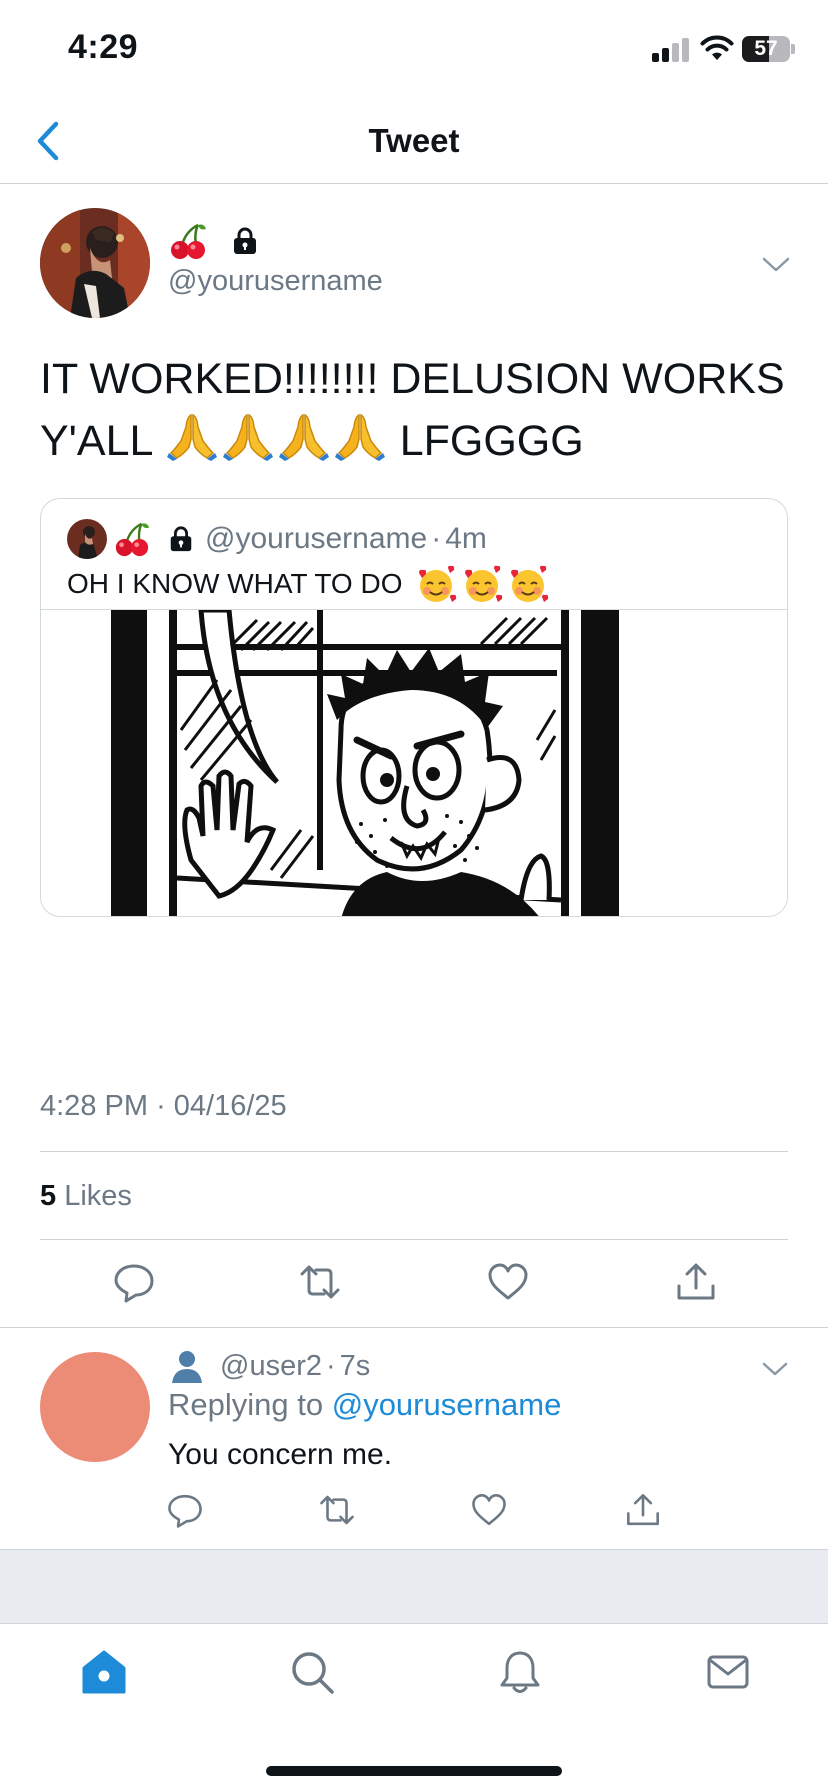 The width and height of the screenshot is (828, 1792). What do you see at coordinates (491, 441) in the screenshot?
I see `tweet-text-end: LFGGGG` at bounding box center [491, 441].